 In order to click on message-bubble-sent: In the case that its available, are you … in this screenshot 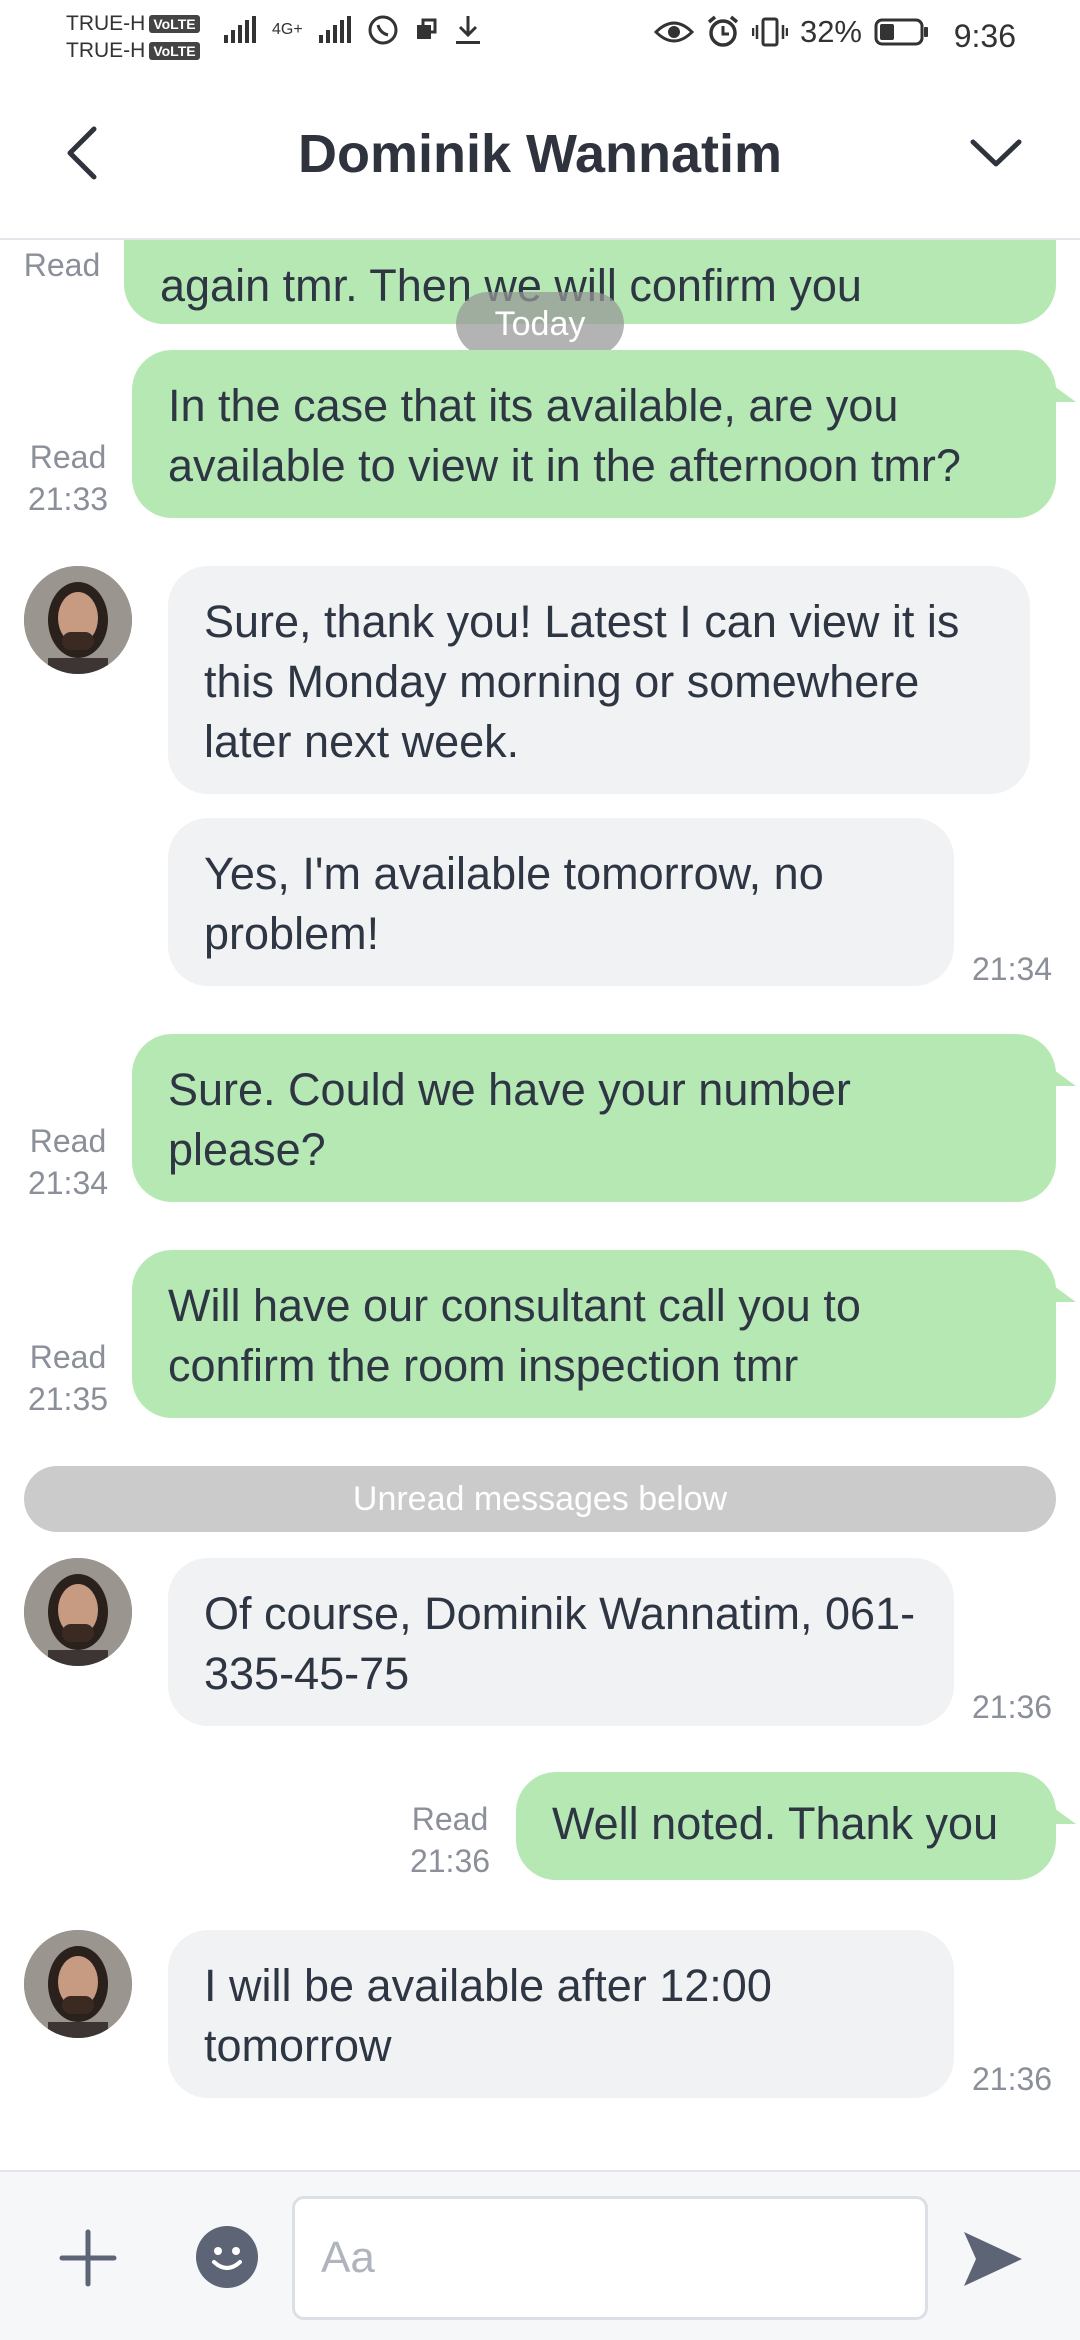, I will do `click(594, 434)`.